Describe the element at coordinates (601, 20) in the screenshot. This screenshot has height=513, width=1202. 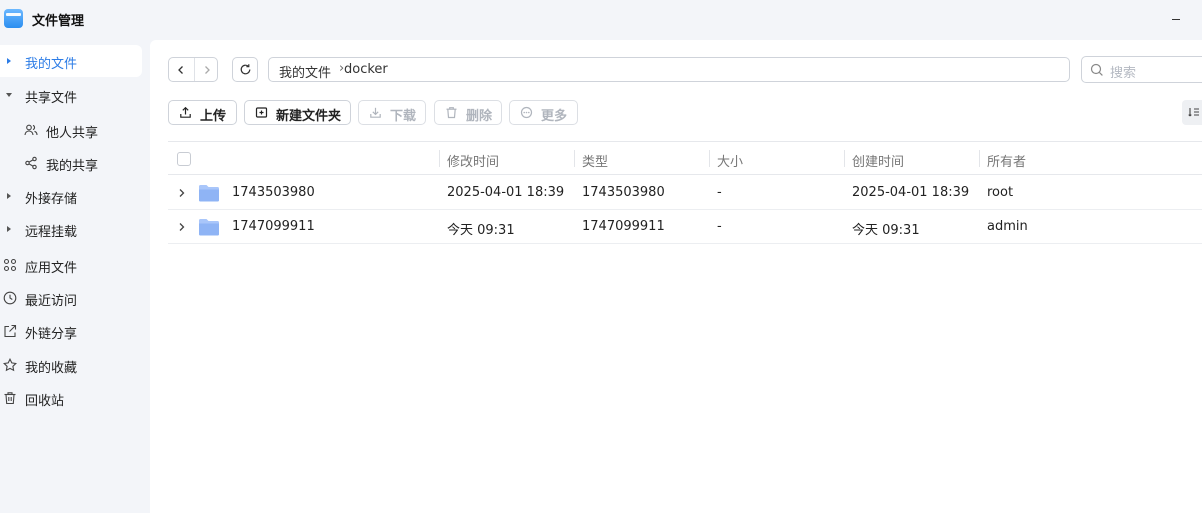
I see `title-bar: 文件管理` at that location.